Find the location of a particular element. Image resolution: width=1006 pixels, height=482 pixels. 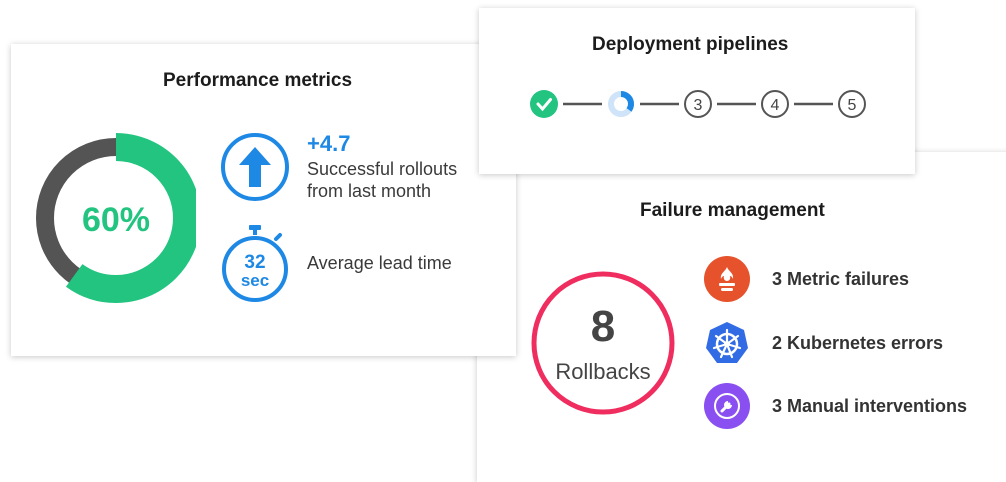

metric-failures-label: 3 Metric failures is located at coordinates (841, 278).